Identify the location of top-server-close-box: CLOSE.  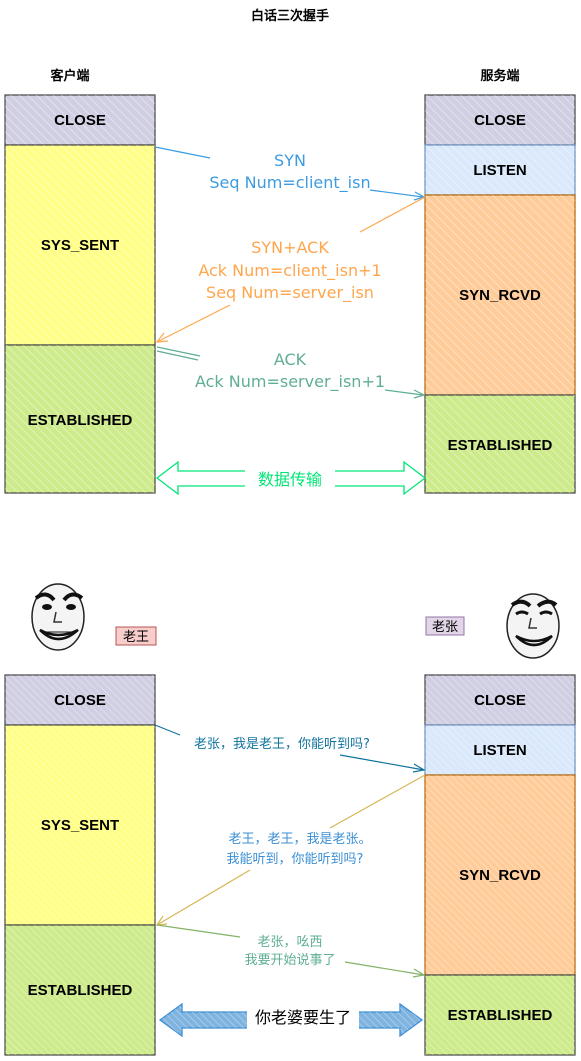
(500, 120).